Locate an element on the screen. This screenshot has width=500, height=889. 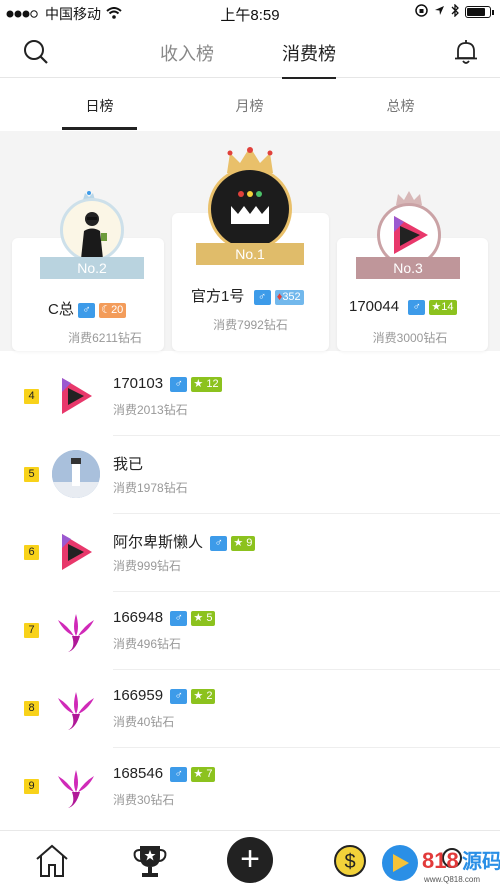
rank-ribbon-1-label: No.1 is located at coordinates (250, 254).